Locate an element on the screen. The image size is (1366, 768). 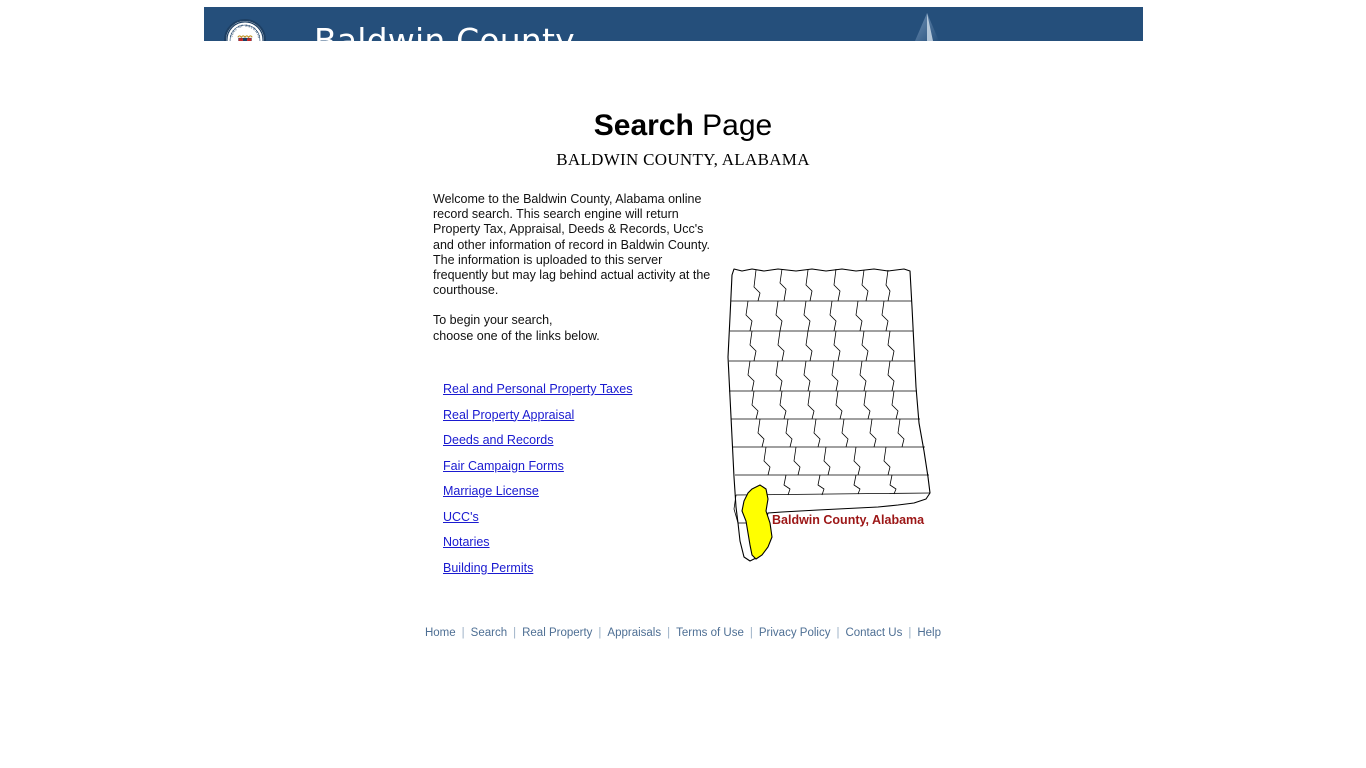
footer-link-contact-us: Contact Us is located at coordinates (873, 633).